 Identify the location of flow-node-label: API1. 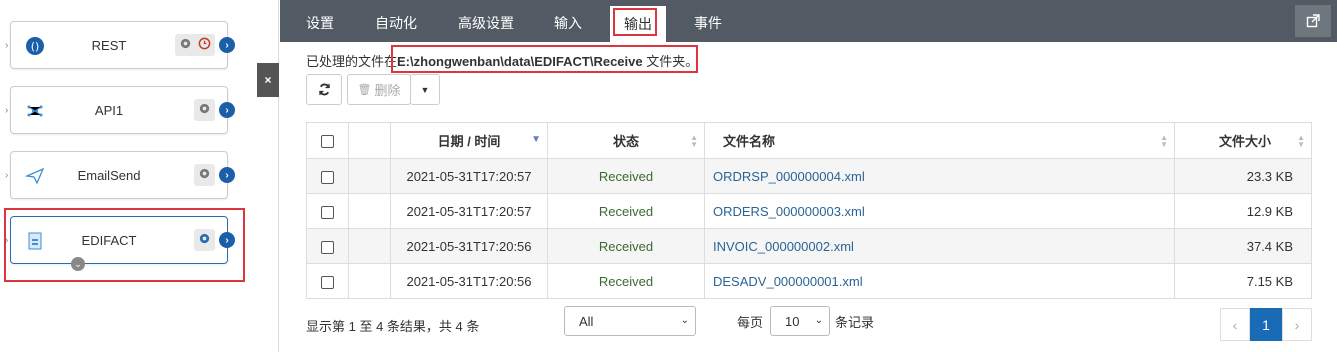
(109, 110).